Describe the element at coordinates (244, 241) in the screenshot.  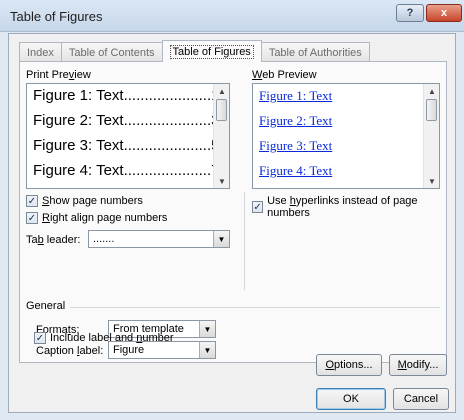
I see `vertical-divider` at that location.